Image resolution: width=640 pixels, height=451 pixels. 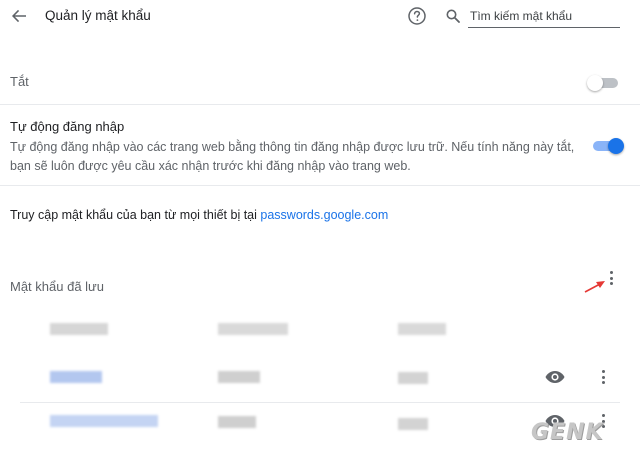 What do you see at coordinates (79, 329) in the screenshot?
I see `column-header-site` at bounding box center [79, 329].